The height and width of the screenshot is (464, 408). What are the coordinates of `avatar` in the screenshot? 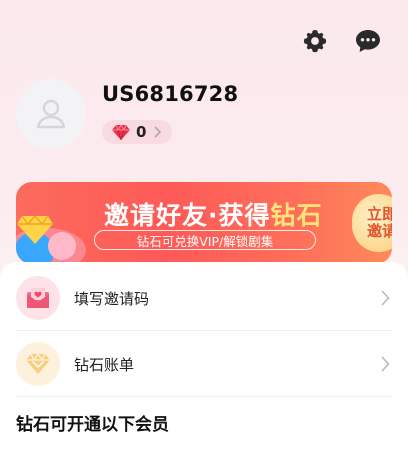 It's located at (51, 114).